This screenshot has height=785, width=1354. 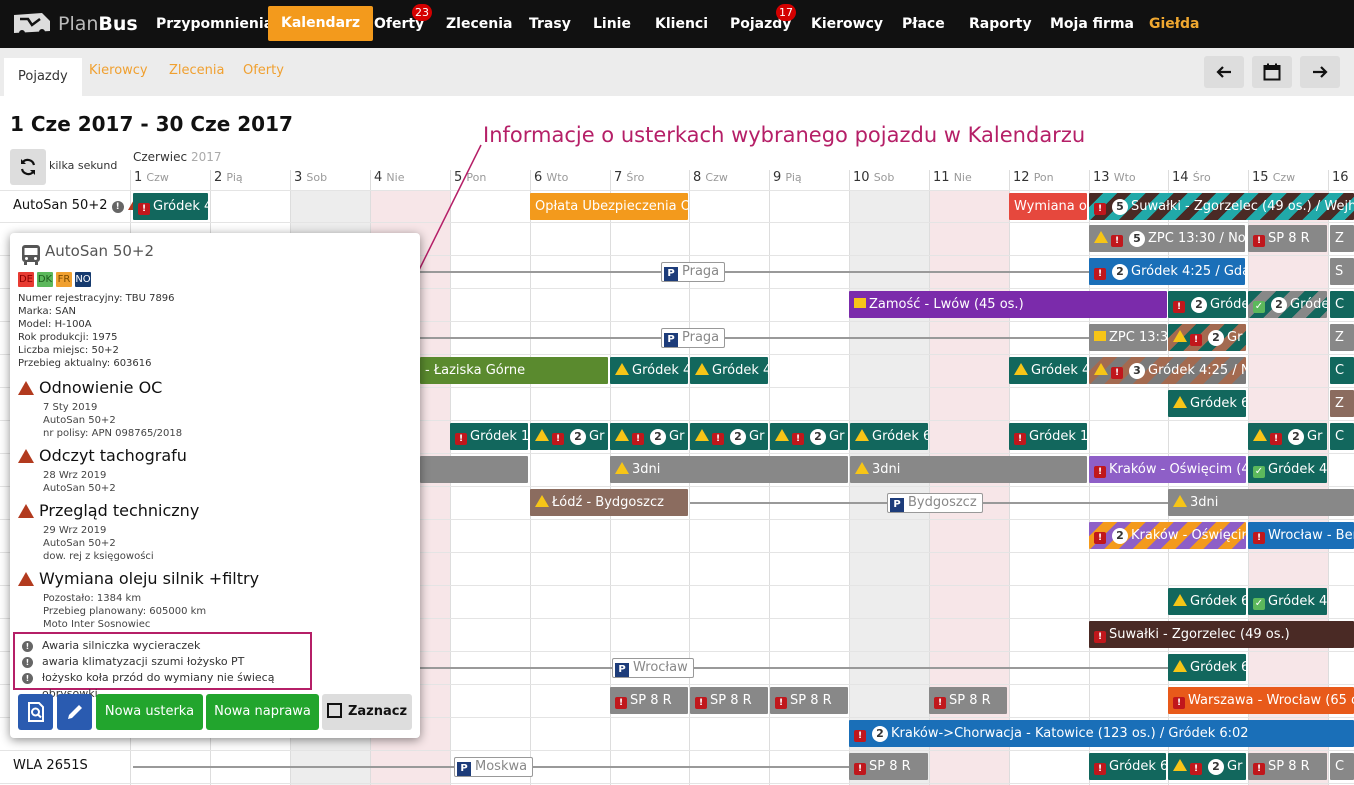 What do you see at coordinates (149, 712) in the screenshot?
I see `new-fault-button: Nowa usterka` at bounding box center [149, 712].